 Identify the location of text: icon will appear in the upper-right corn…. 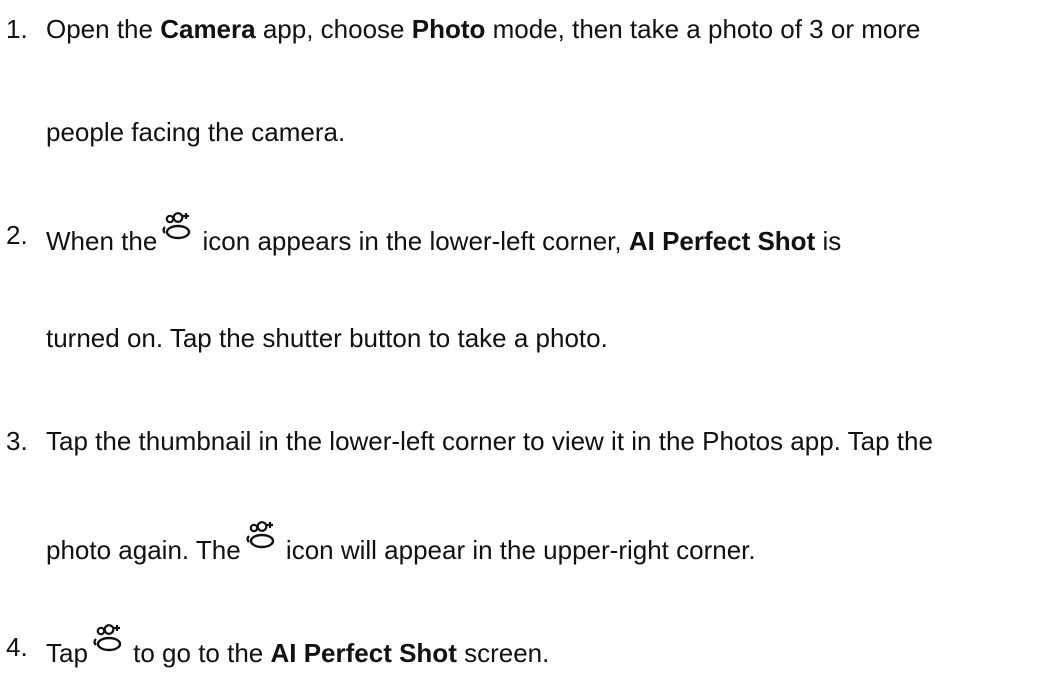
(517, 550).